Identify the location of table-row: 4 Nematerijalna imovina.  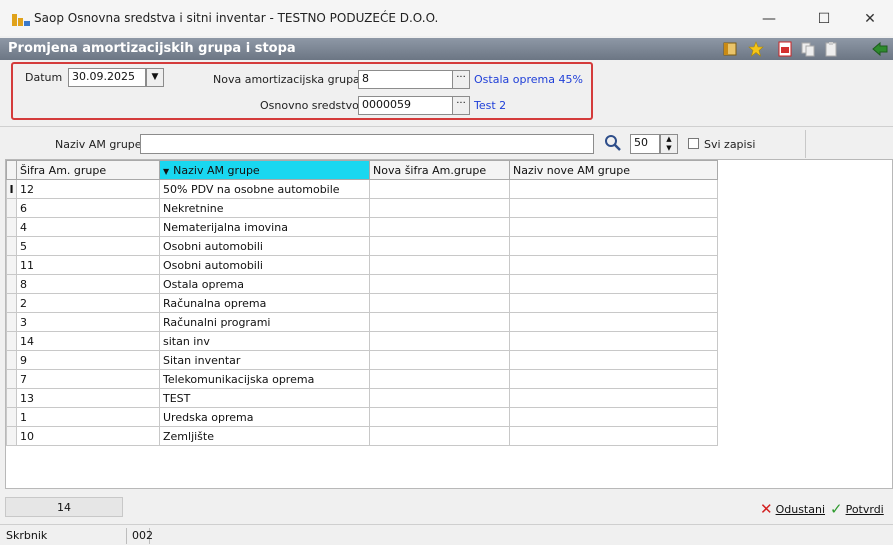
(362, 227).